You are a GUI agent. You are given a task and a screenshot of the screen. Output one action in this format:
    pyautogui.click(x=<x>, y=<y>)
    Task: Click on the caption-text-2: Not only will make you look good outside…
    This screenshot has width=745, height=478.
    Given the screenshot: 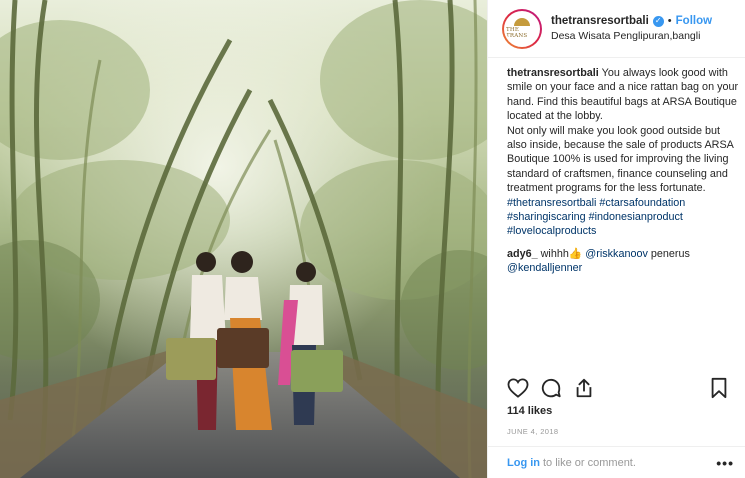 What is the action you would take?
    pyautogui.click(x=620, y=159)
    